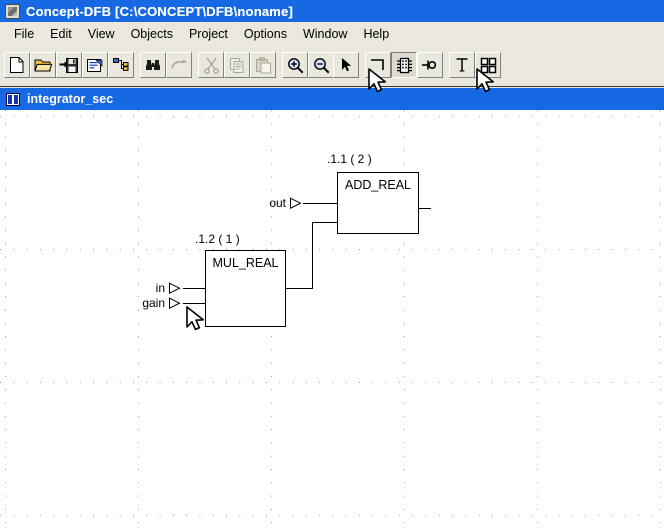 Image resolution: width=664 pixels, height=532 pixels. I want to click on menu-item-help: Help, so click(376, 34).